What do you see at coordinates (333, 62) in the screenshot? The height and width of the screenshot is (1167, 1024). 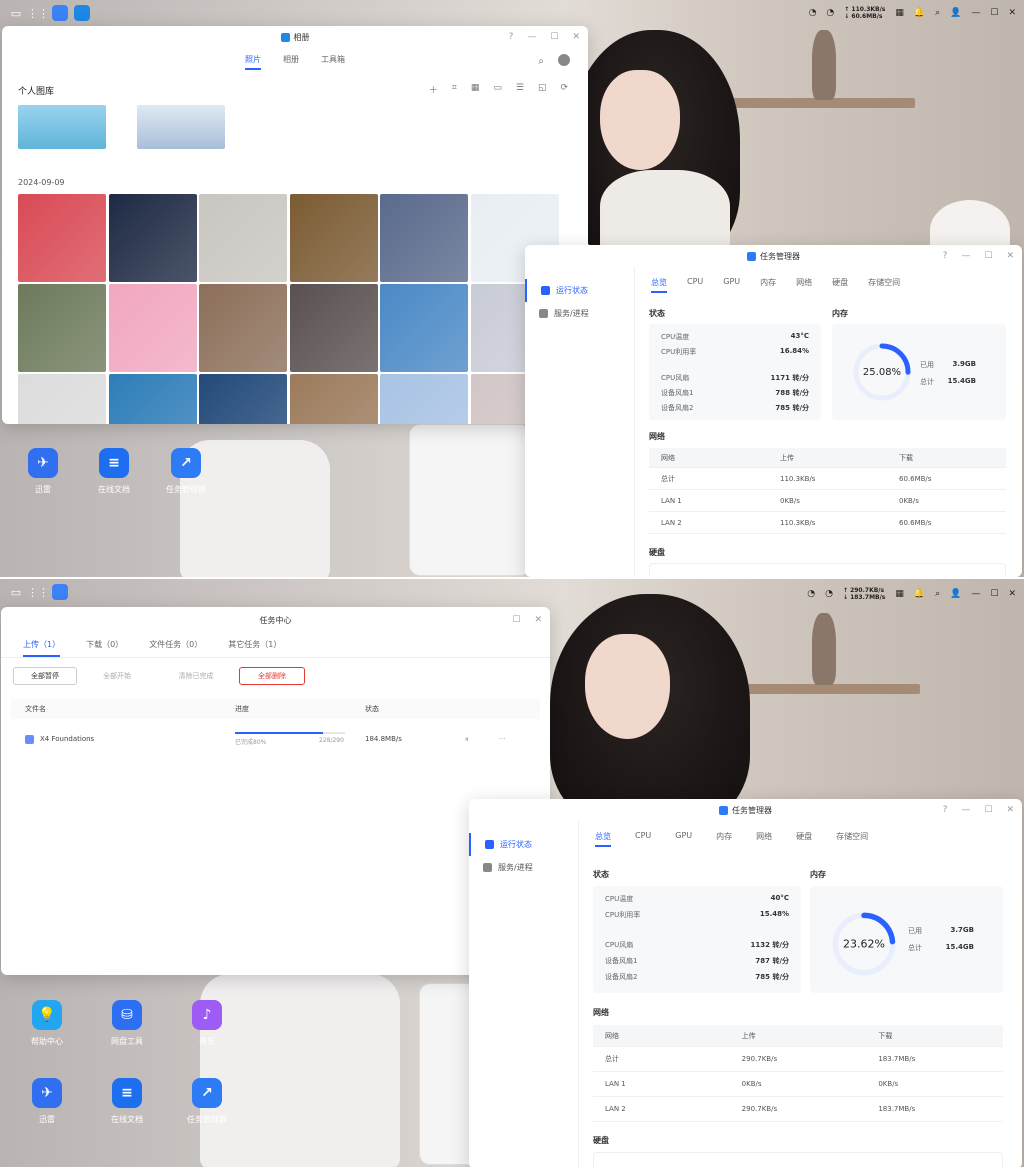 I see `tab-toolbox: 工具箱` at bounding box center [333, 62].